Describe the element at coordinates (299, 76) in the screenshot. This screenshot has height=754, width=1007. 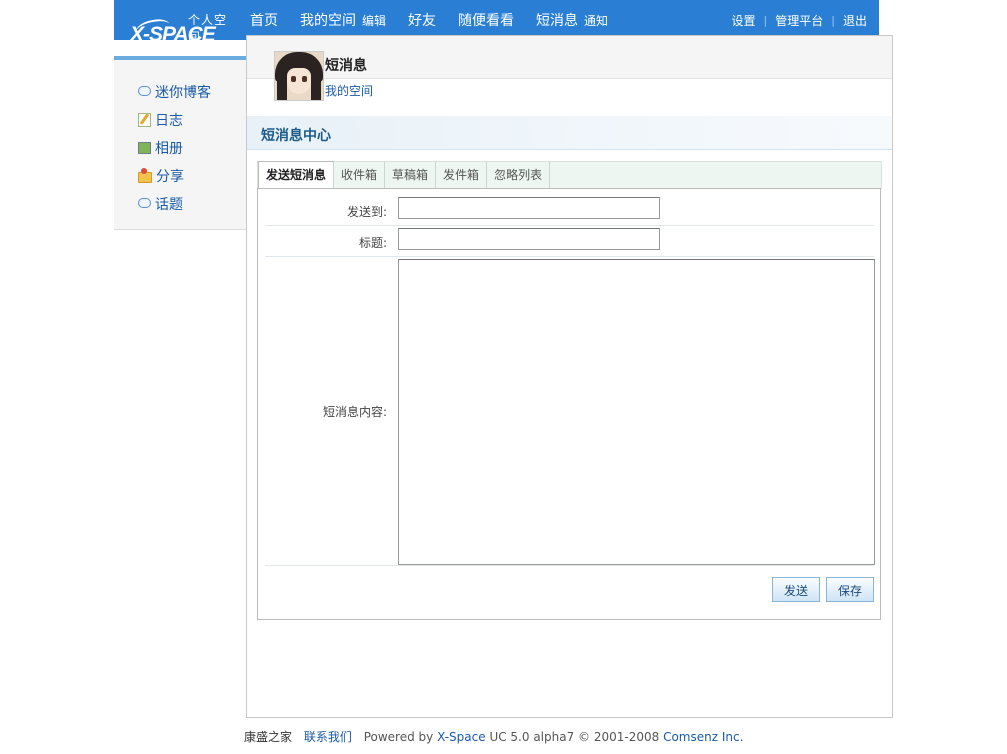
I see `avatar` at that location.